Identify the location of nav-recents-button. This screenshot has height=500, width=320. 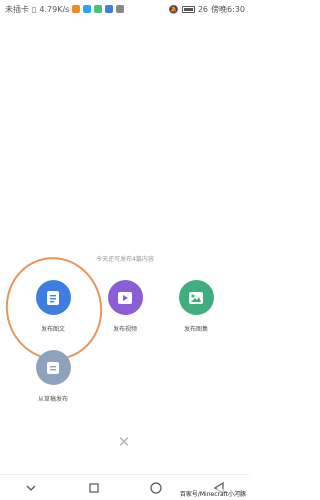
(94, 488).